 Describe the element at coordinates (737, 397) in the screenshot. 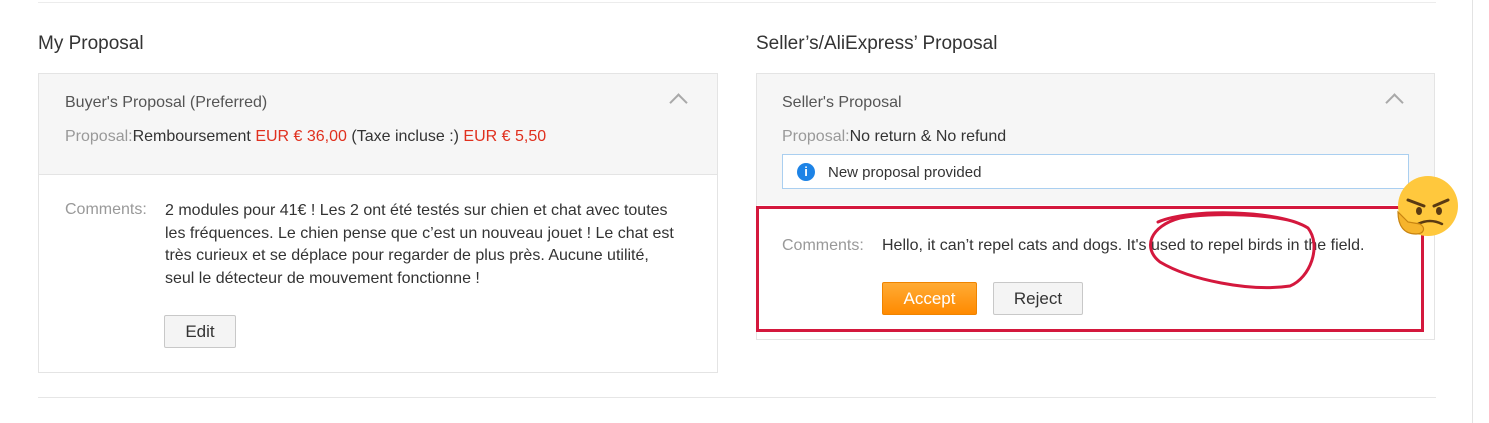

I see `bottom-divider` at that location.